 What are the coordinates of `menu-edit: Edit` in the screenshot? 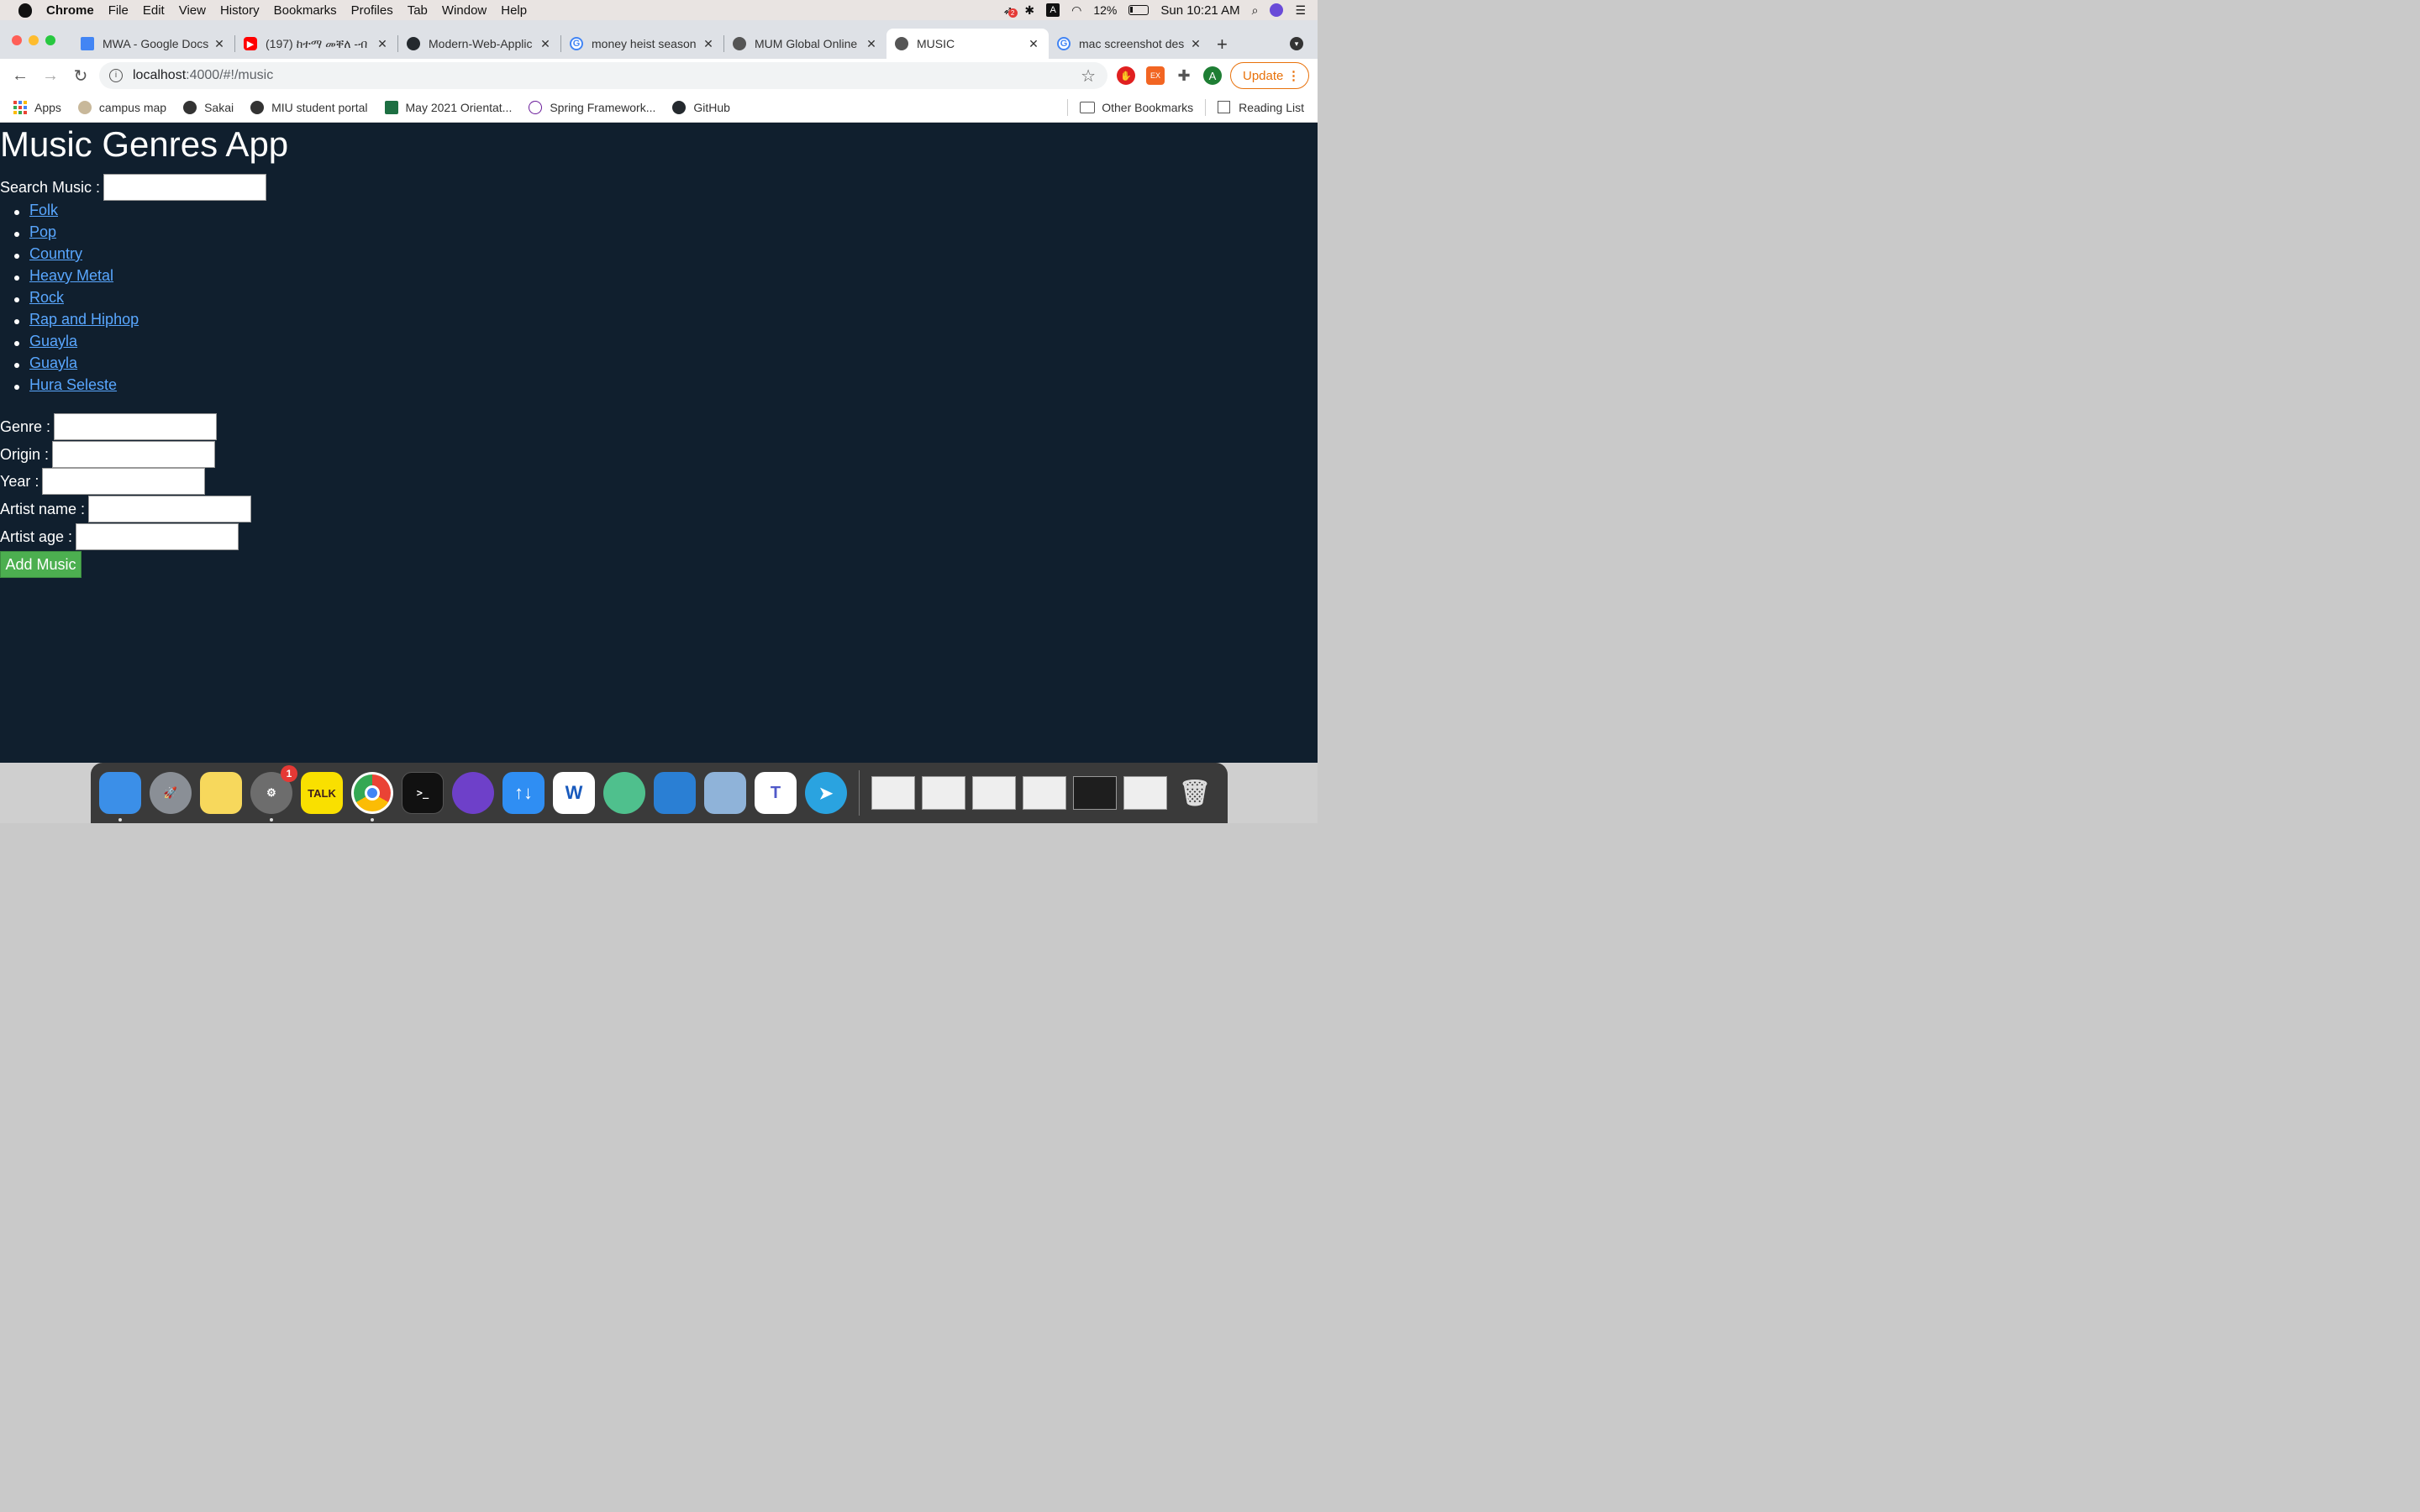 It's located at (154, 10).